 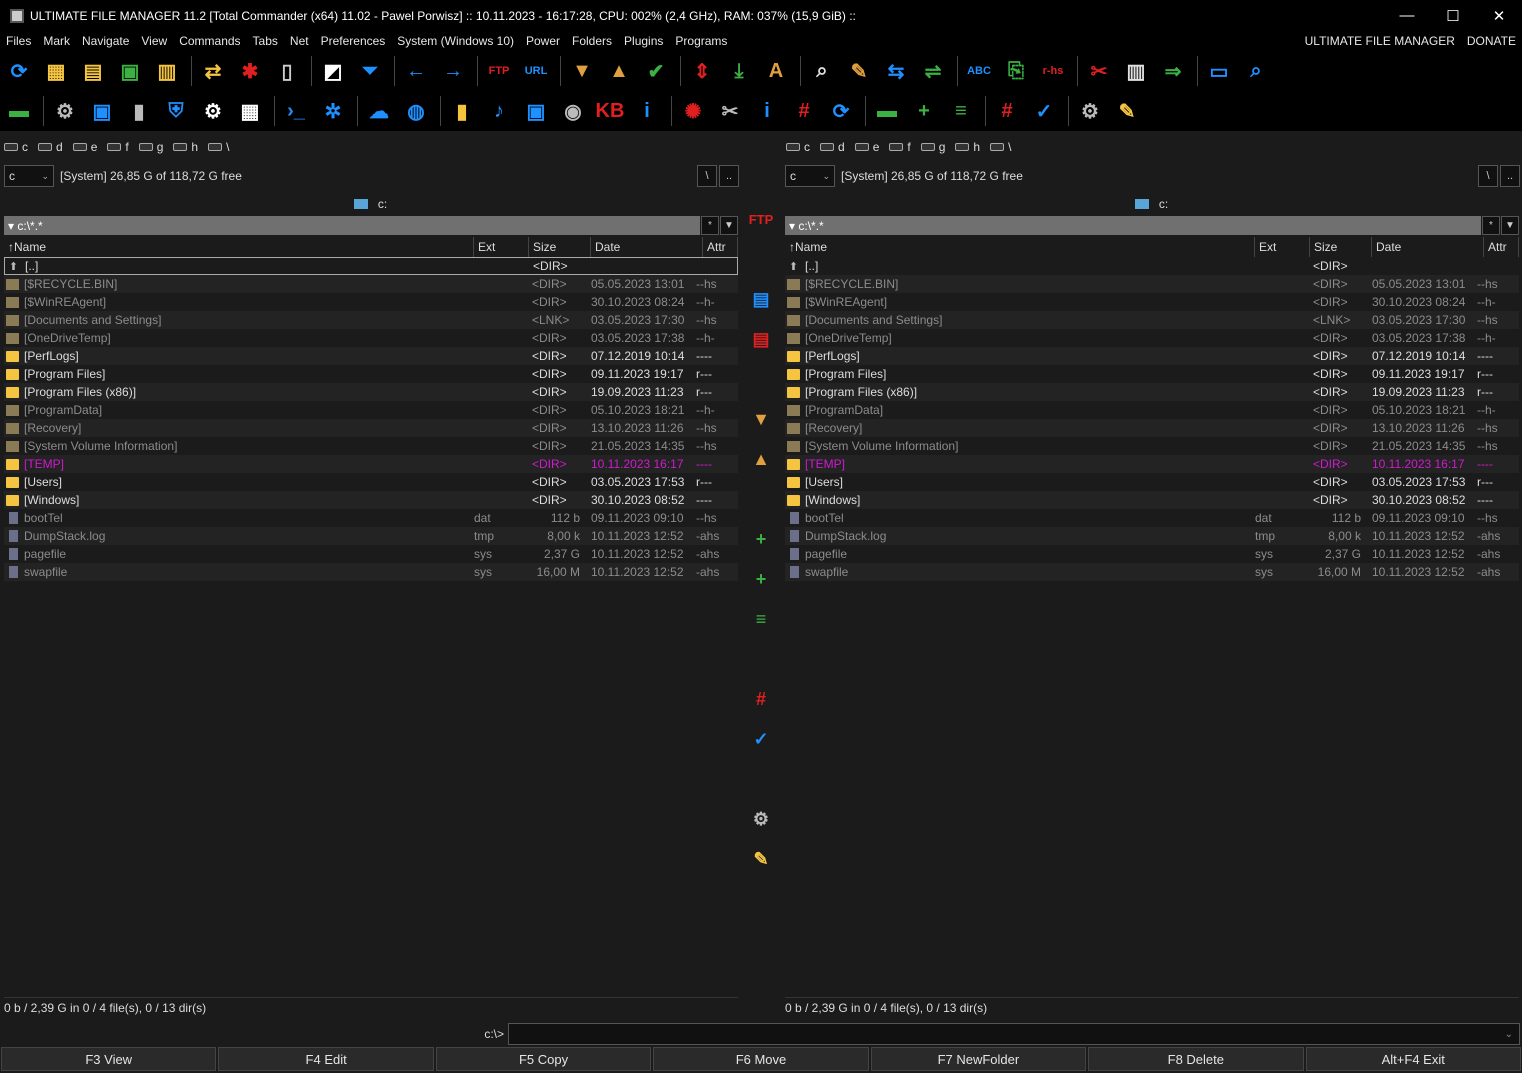 I want to click on history-dropdown-button: ▼, so click(x=729, y=225).